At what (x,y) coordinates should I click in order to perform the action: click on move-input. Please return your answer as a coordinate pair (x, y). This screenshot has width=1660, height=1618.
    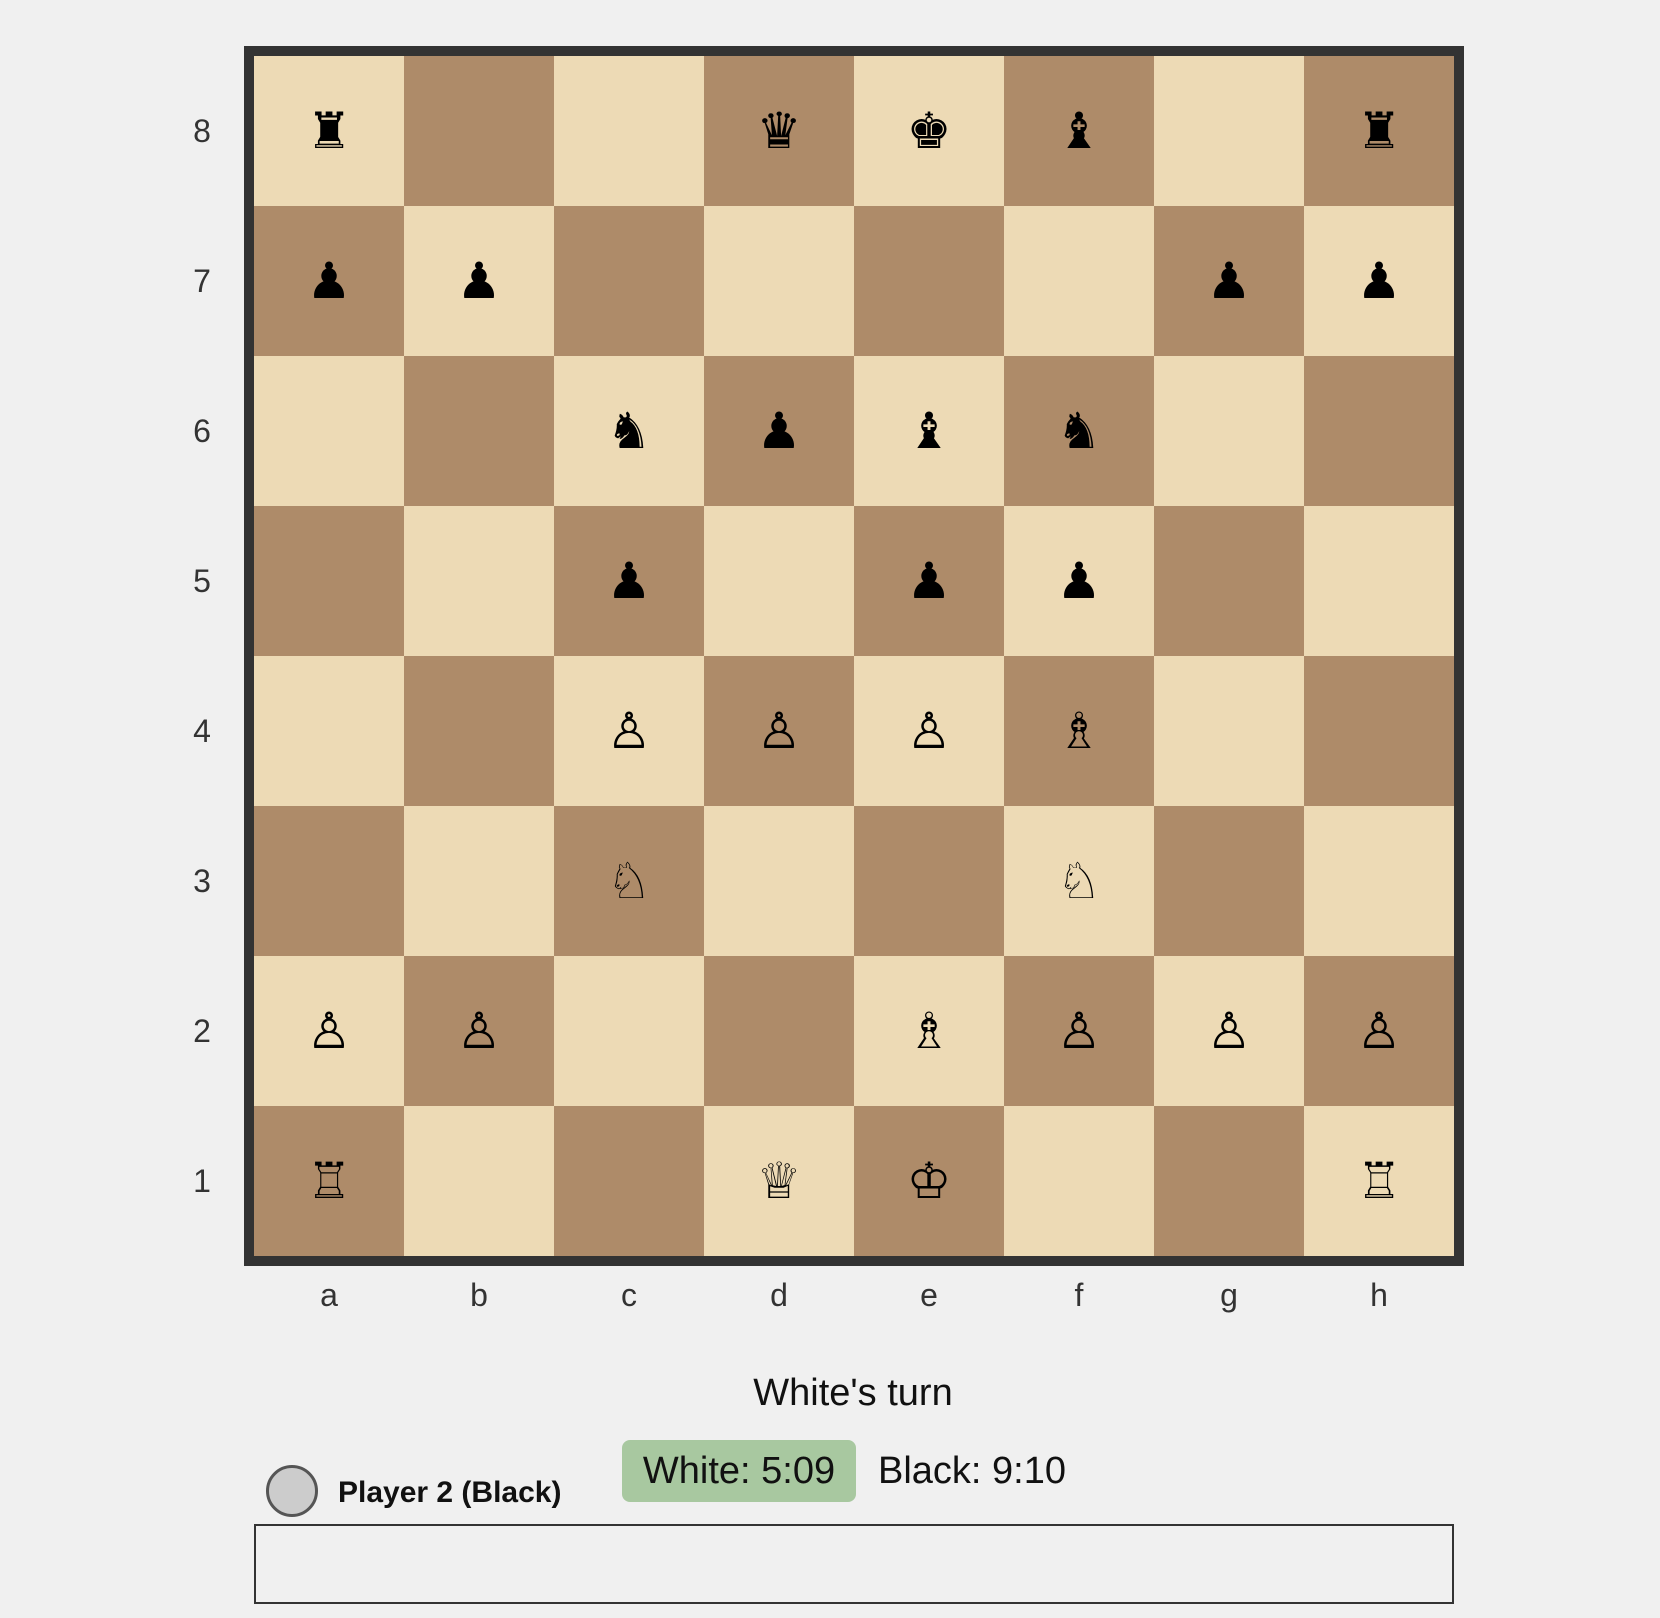
    Looking at the image, I should click on (854, 1564).